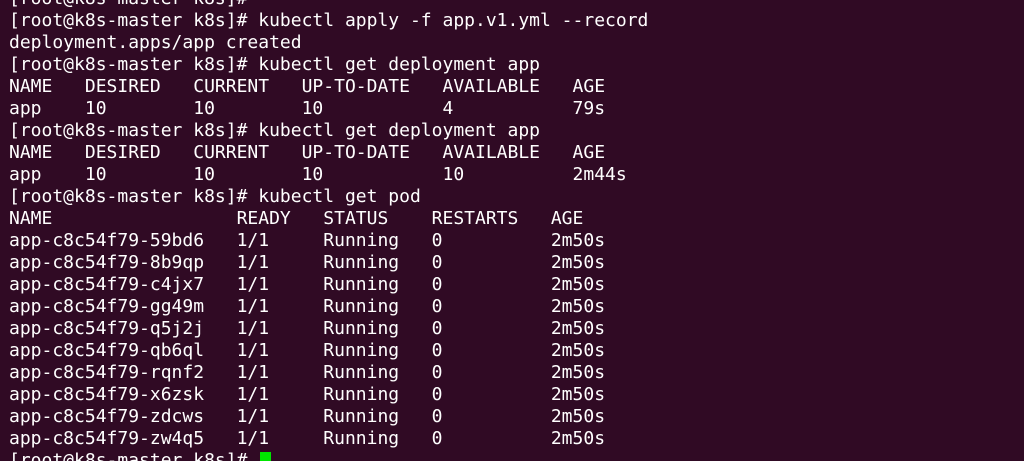 This screenshot has width=1024, height=461. I want to click on text-cursor, so click(266, 456).